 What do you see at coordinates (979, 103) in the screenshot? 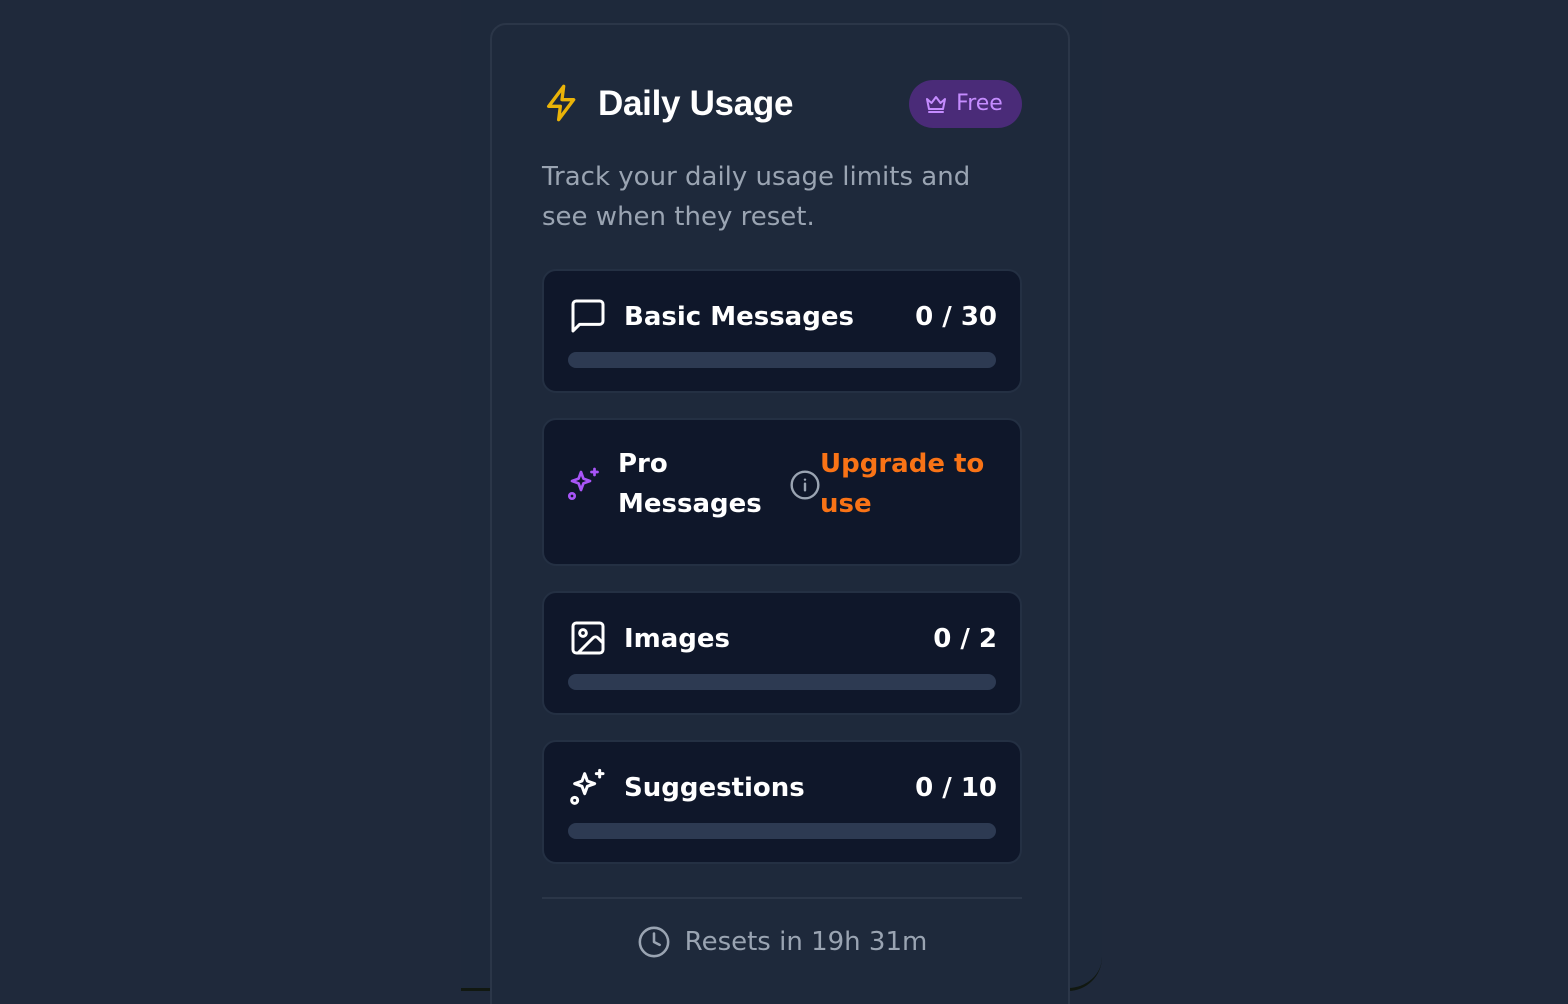
I see `plan-badge-label: Free` at bounding box center [979, 103].